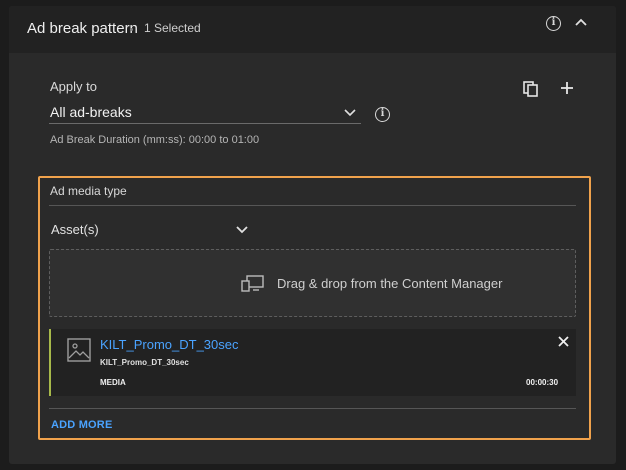  What do you see at coordinates (563, 341) in the screenshot?
I see `close-icon` at bounding box center [563, 341].